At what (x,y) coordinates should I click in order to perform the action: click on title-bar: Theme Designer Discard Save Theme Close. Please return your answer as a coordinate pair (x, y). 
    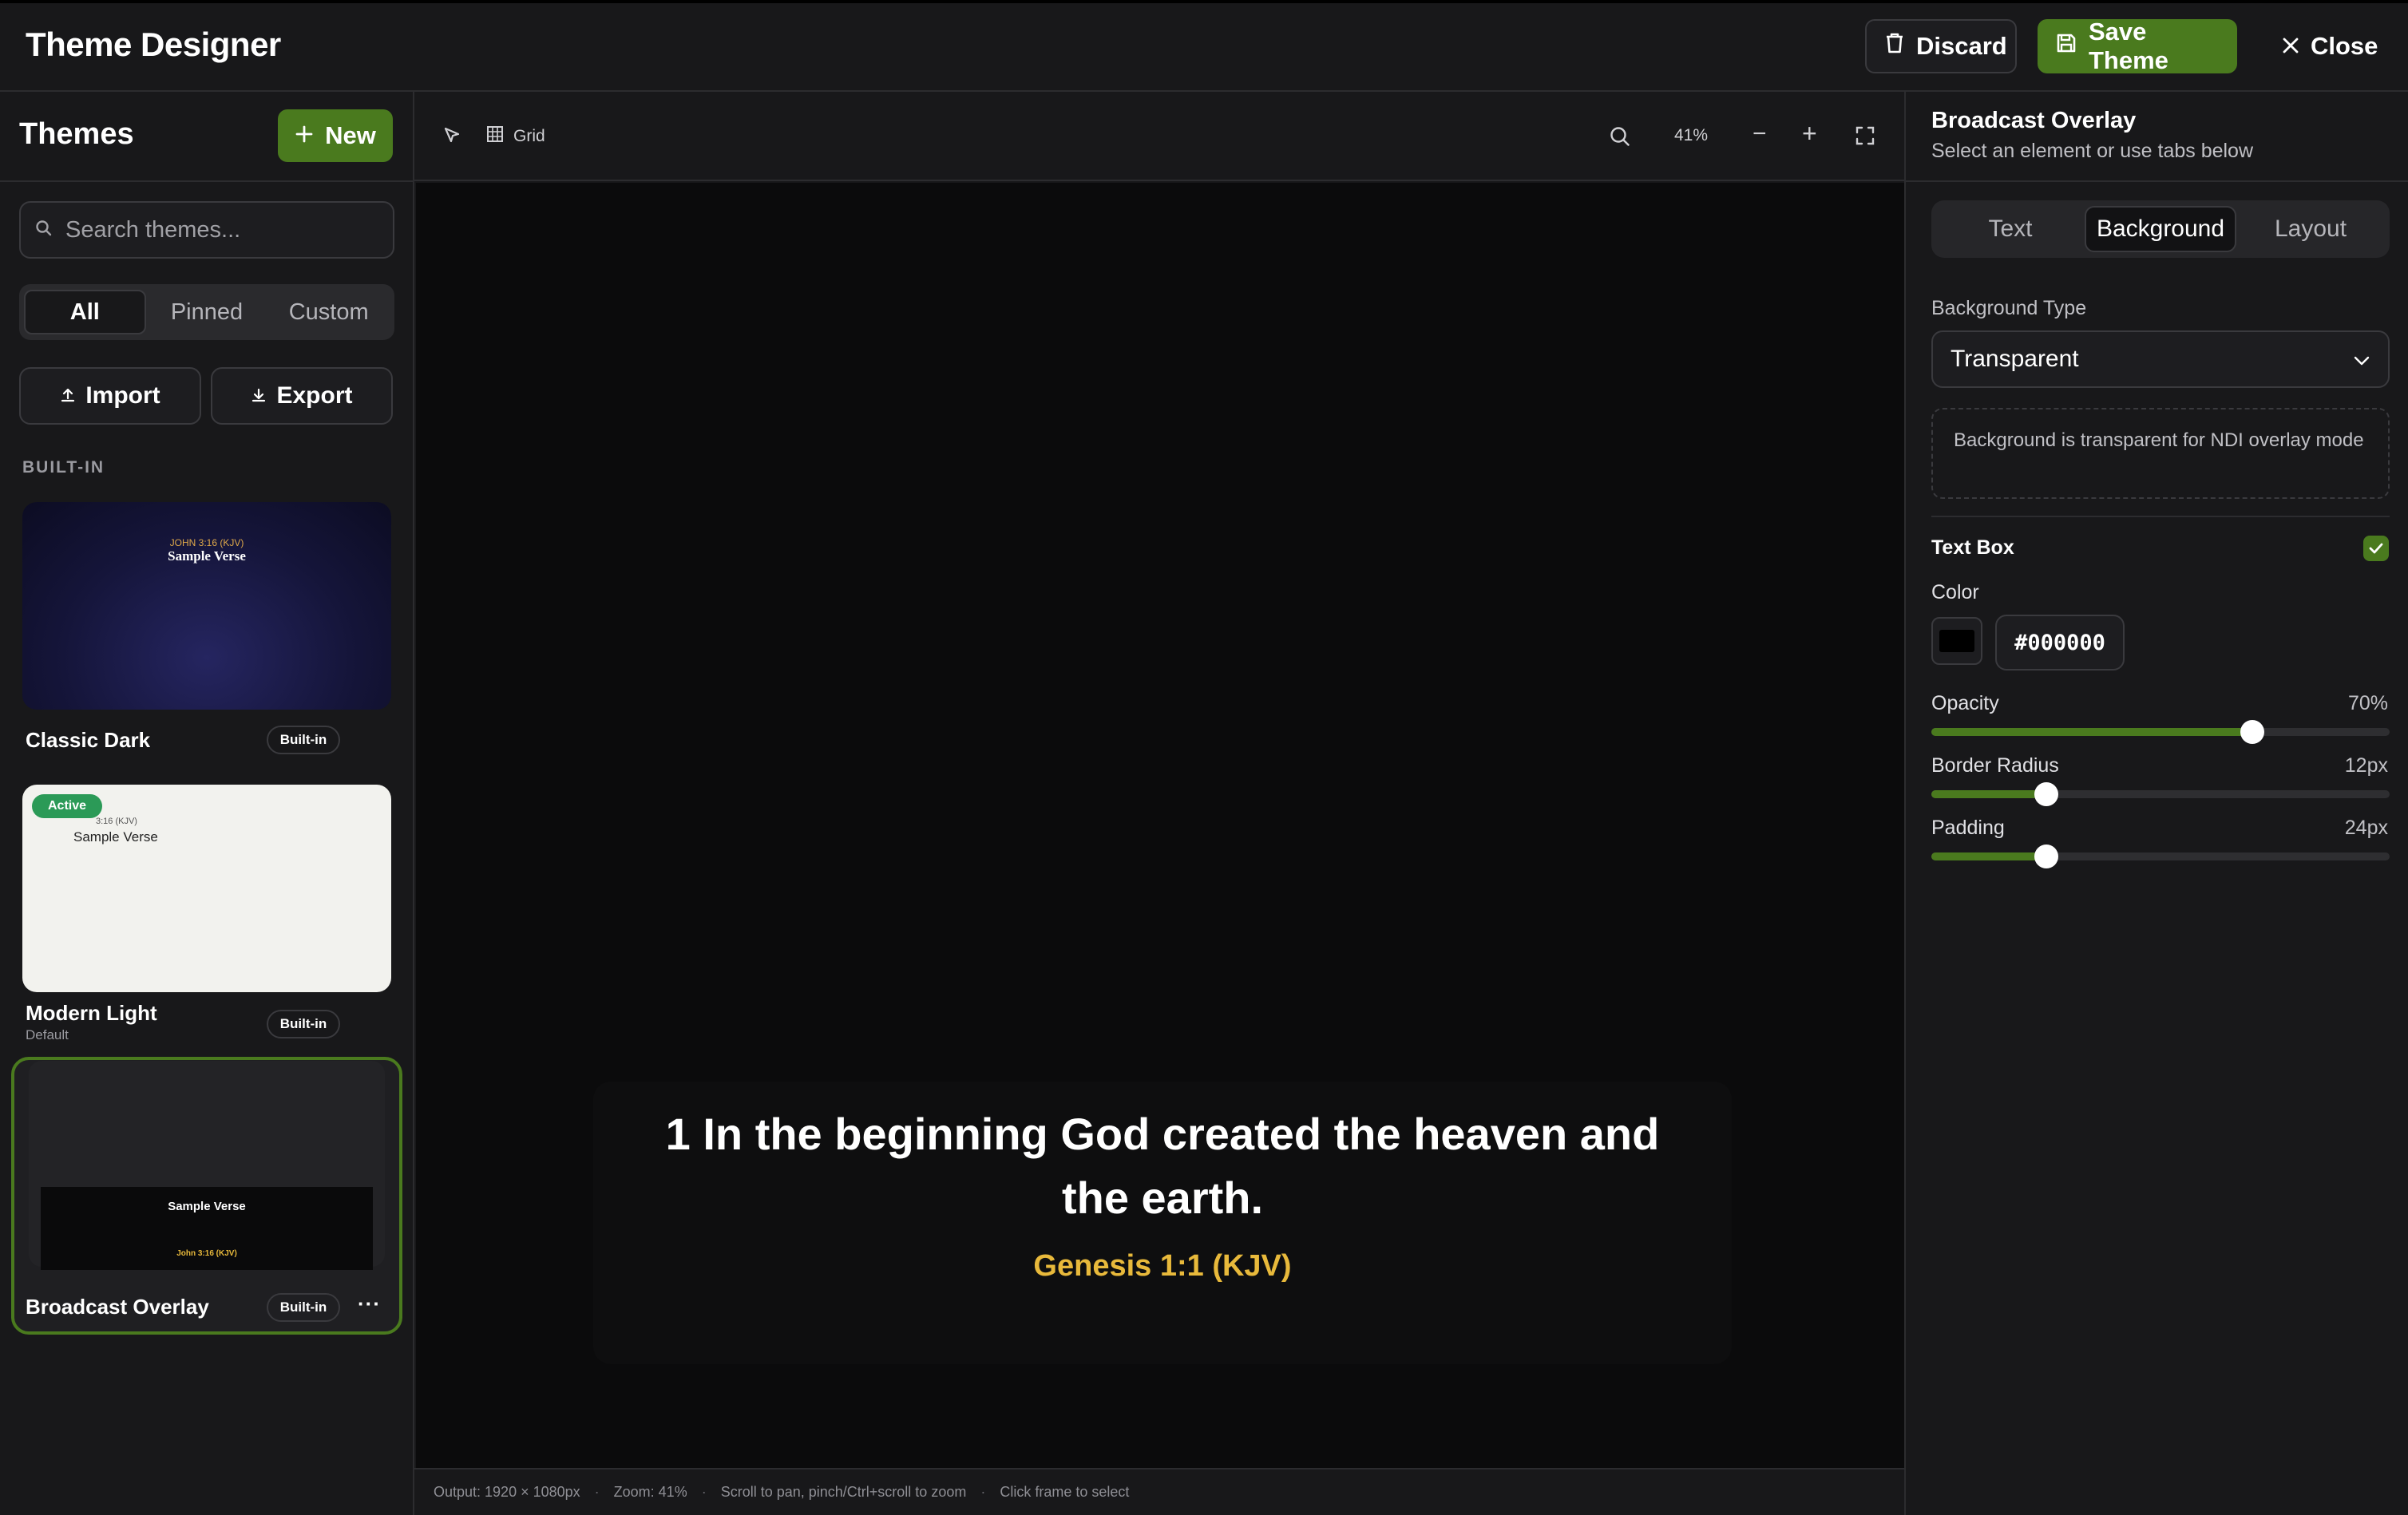
    Looking at the image, I should click on (1204, 46).